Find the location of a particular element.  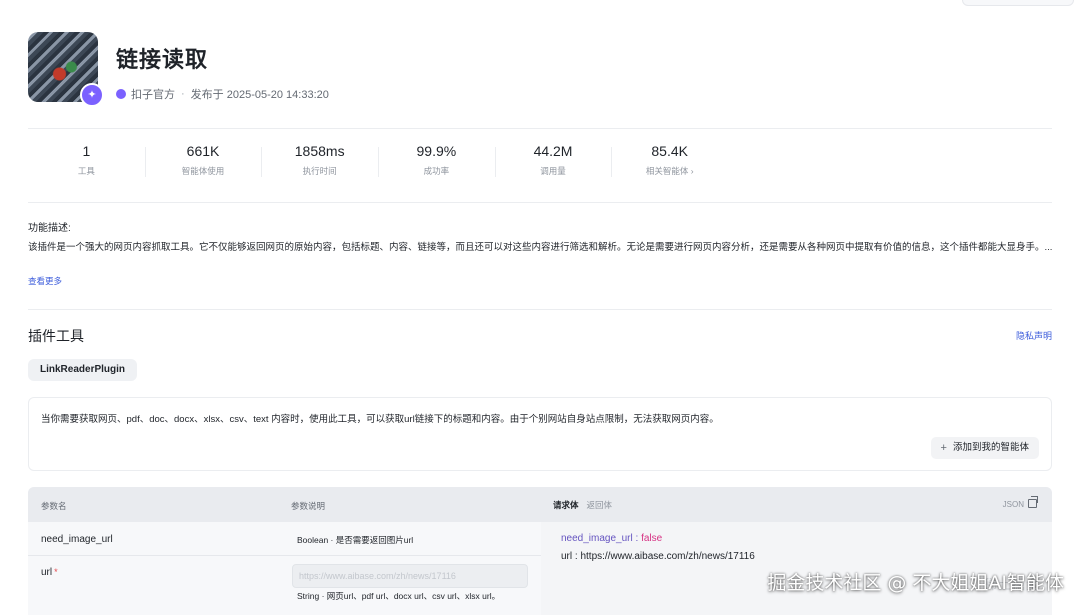

add-to-agent-label: 添加到我的智能体 is located at coordinates (990, 447).